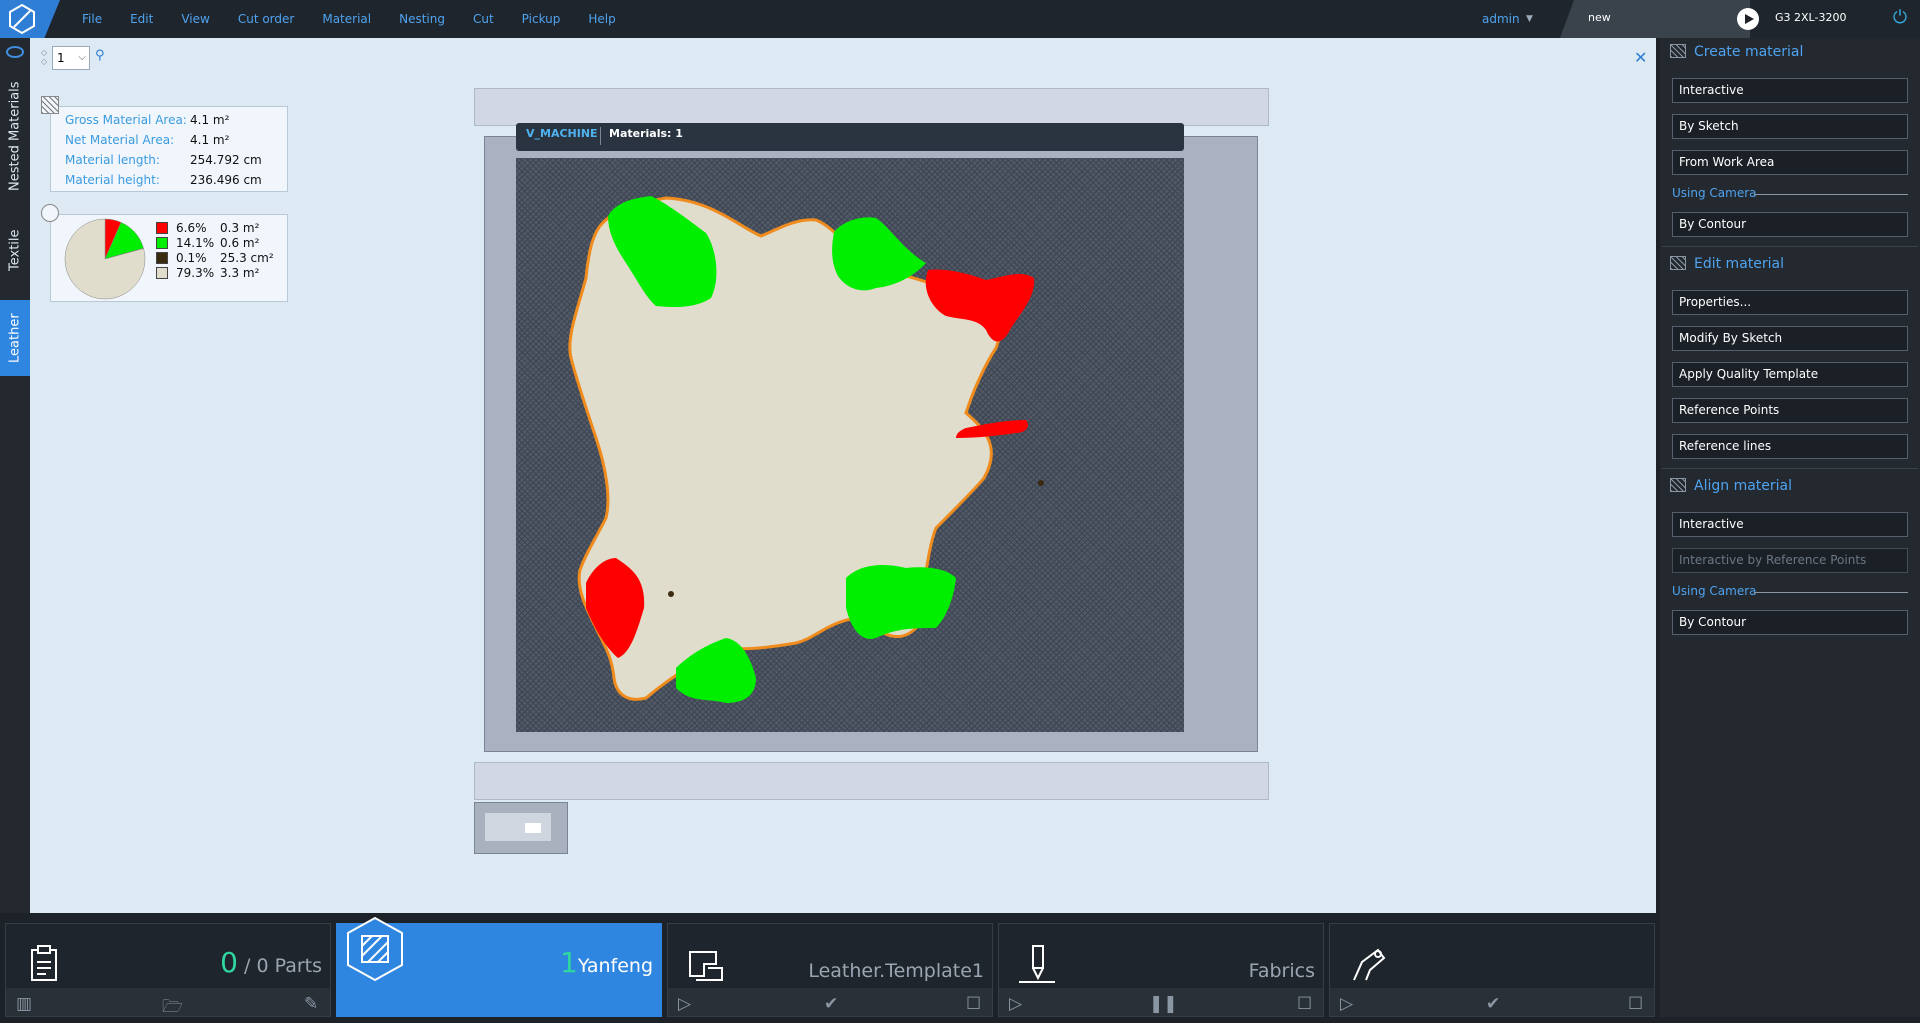  I want to click on parts-summary: 0 / 0 Parts, so click(271, 962).